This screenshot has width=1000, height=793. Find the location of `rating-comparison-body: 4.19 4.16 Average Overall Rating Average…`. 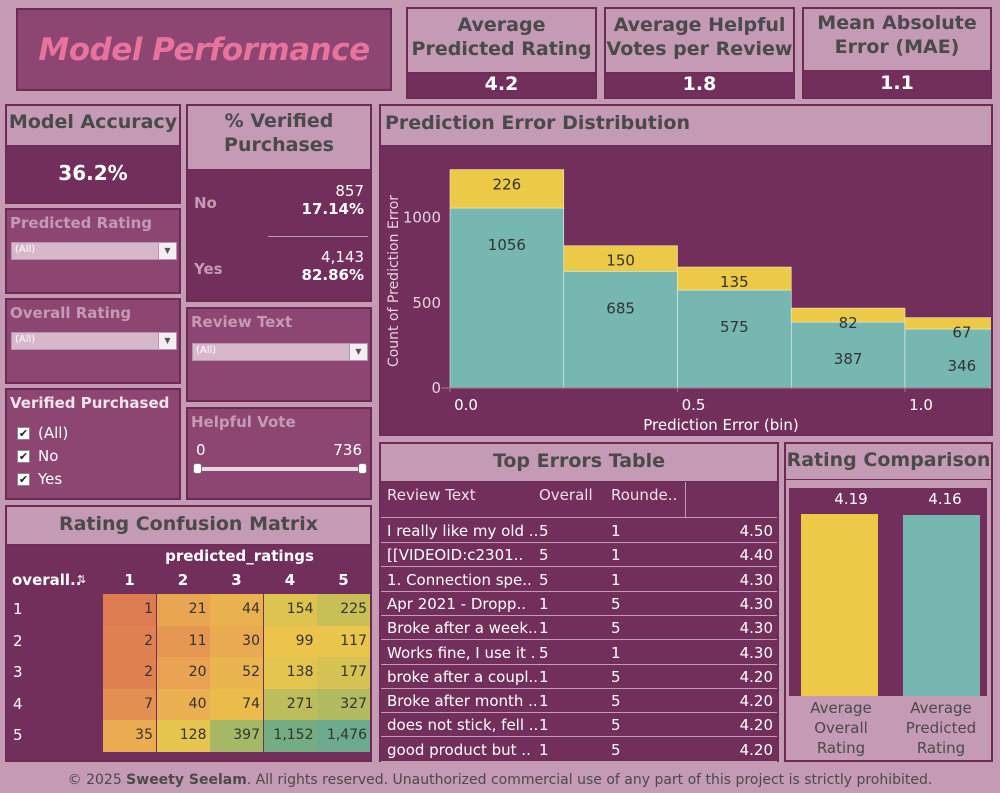

rating-comparison-body: 4.19 4.16 Average Overall Rating Average… is located at coordinates (888, 620).